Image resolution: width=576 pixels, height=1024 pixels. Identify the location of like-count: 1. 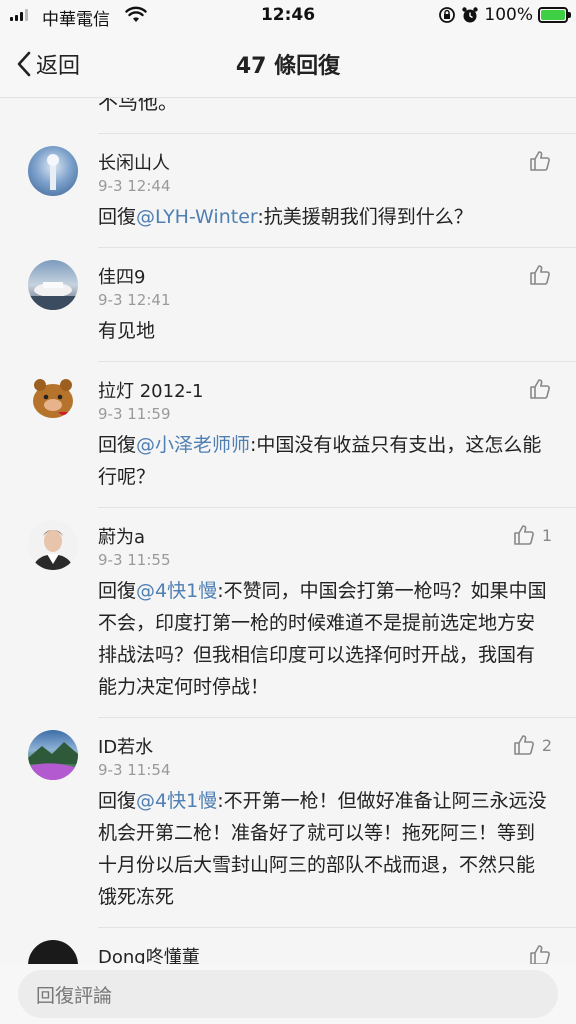
(546, 535).